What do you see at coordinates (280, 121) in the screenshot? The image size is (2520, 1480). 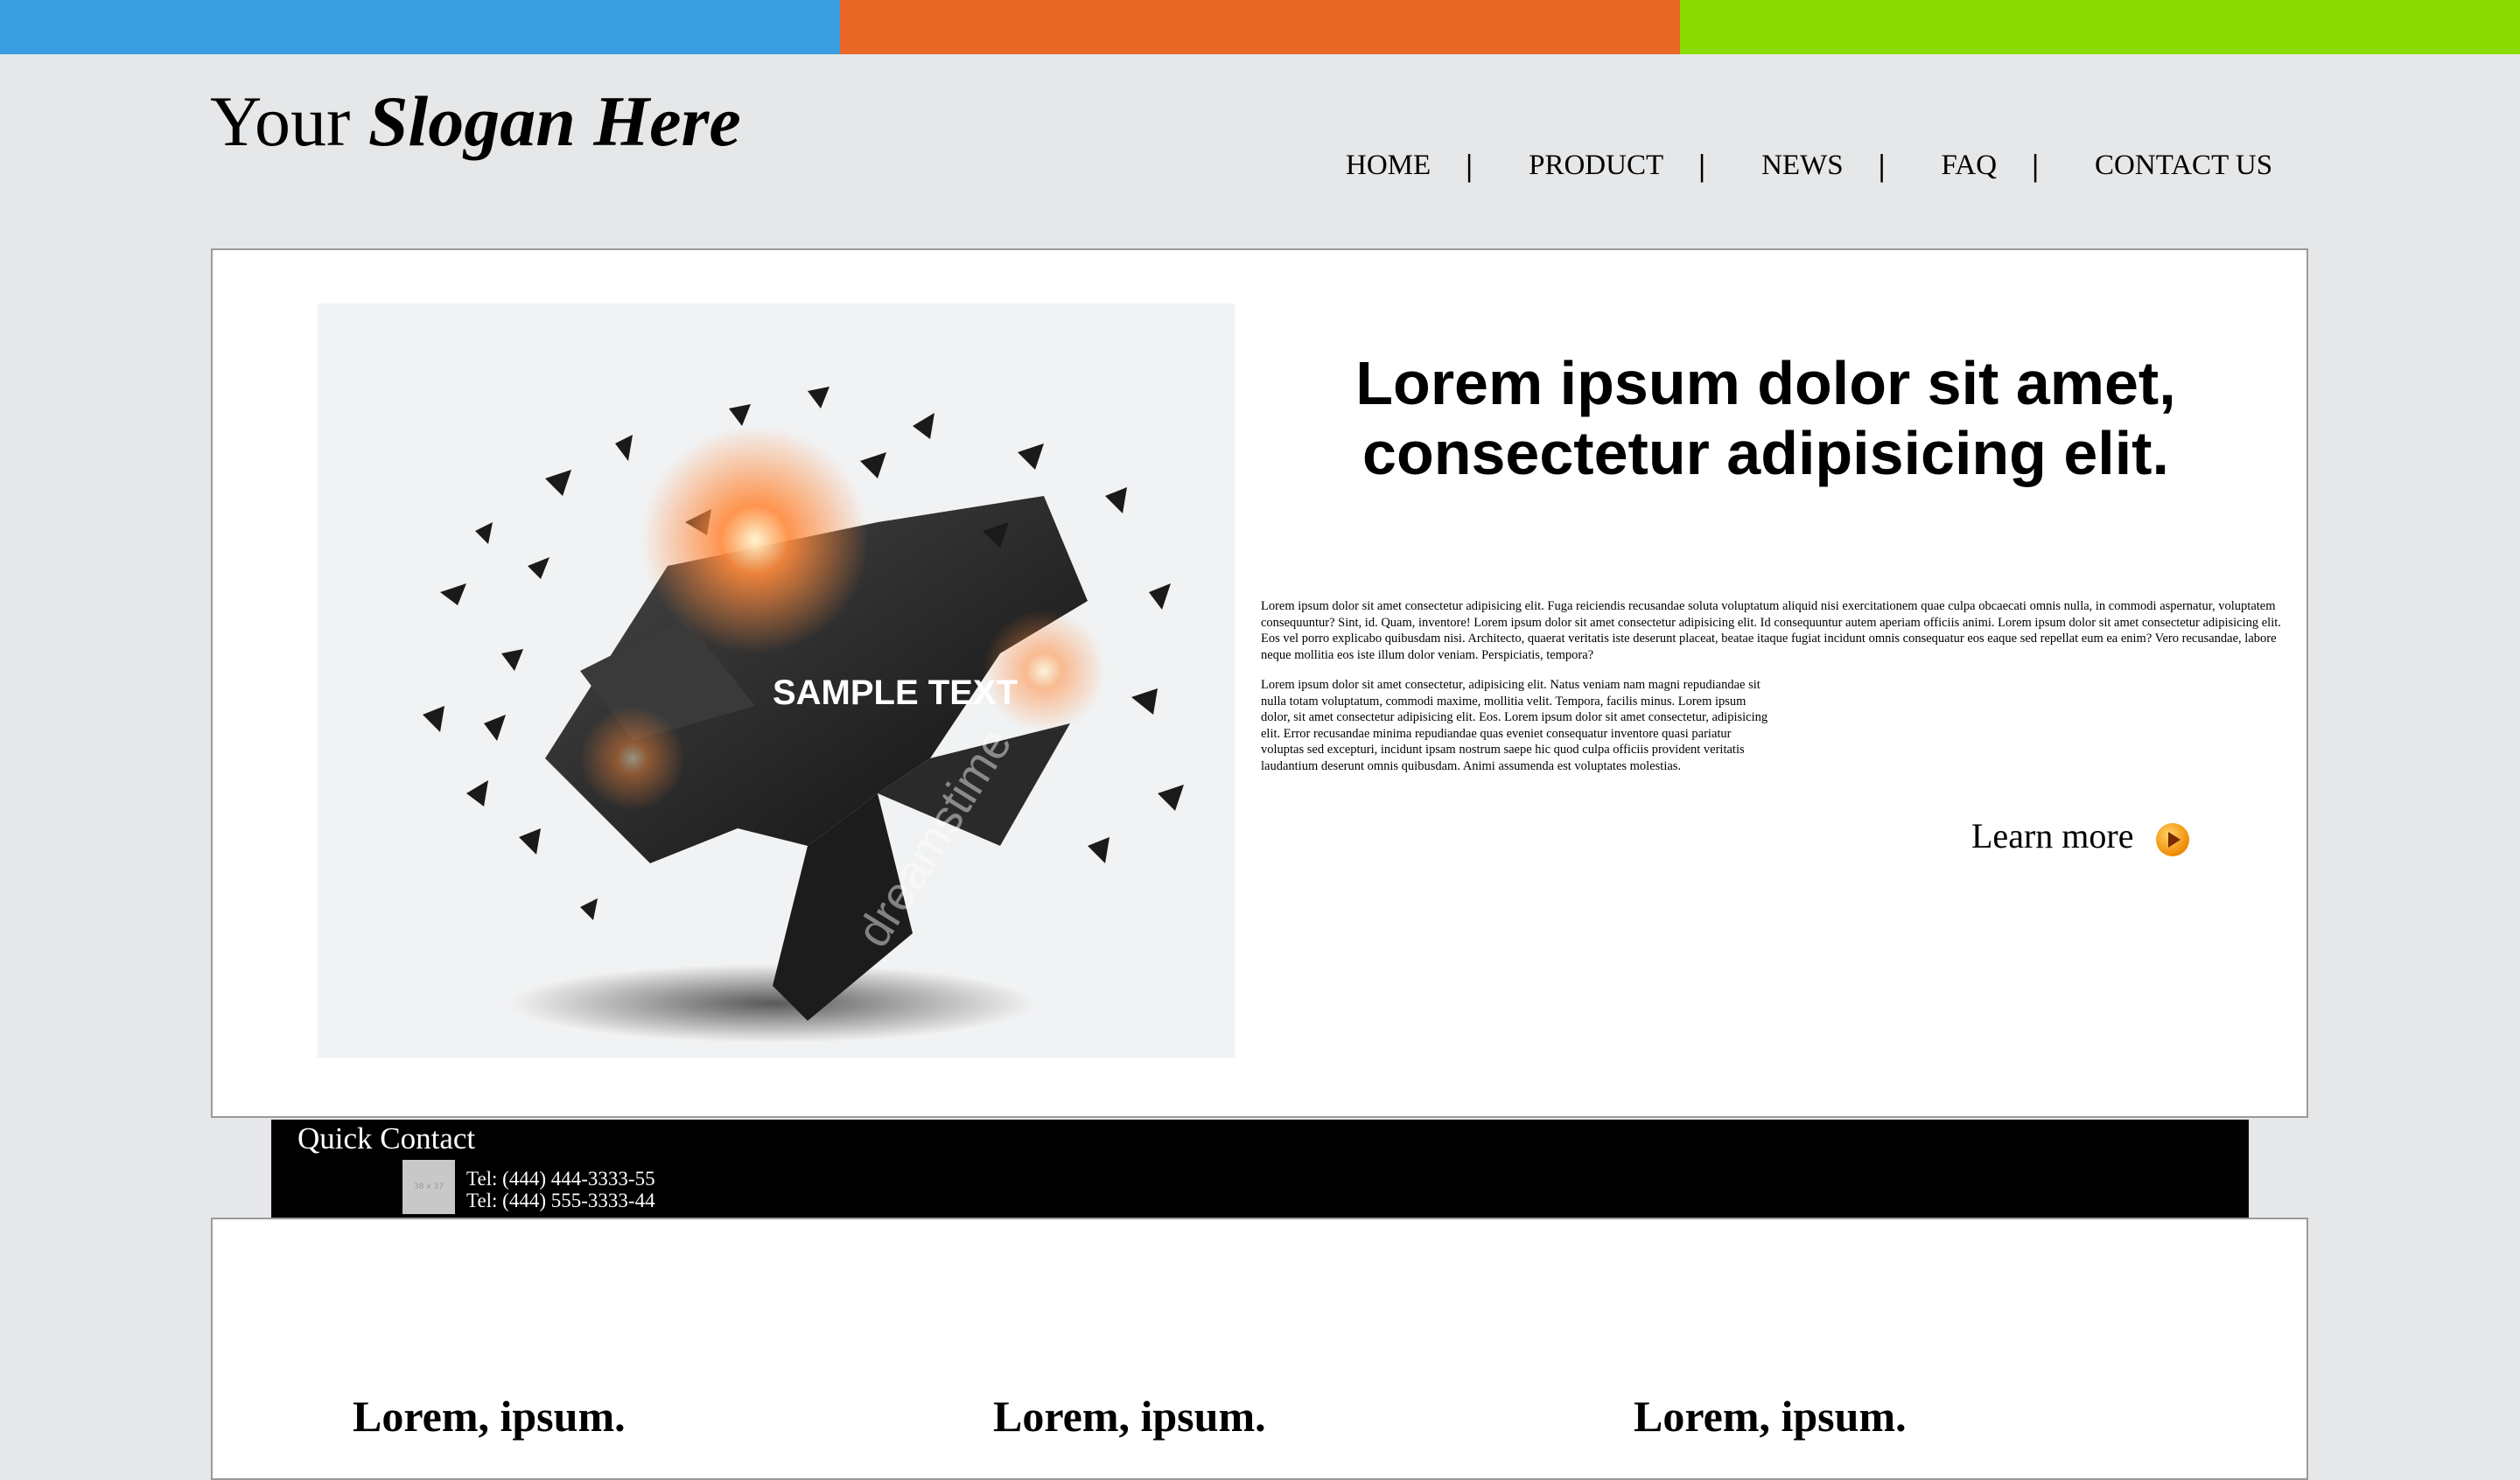 I see `slogan-prefix: Your` at bounding box center [280, 121].